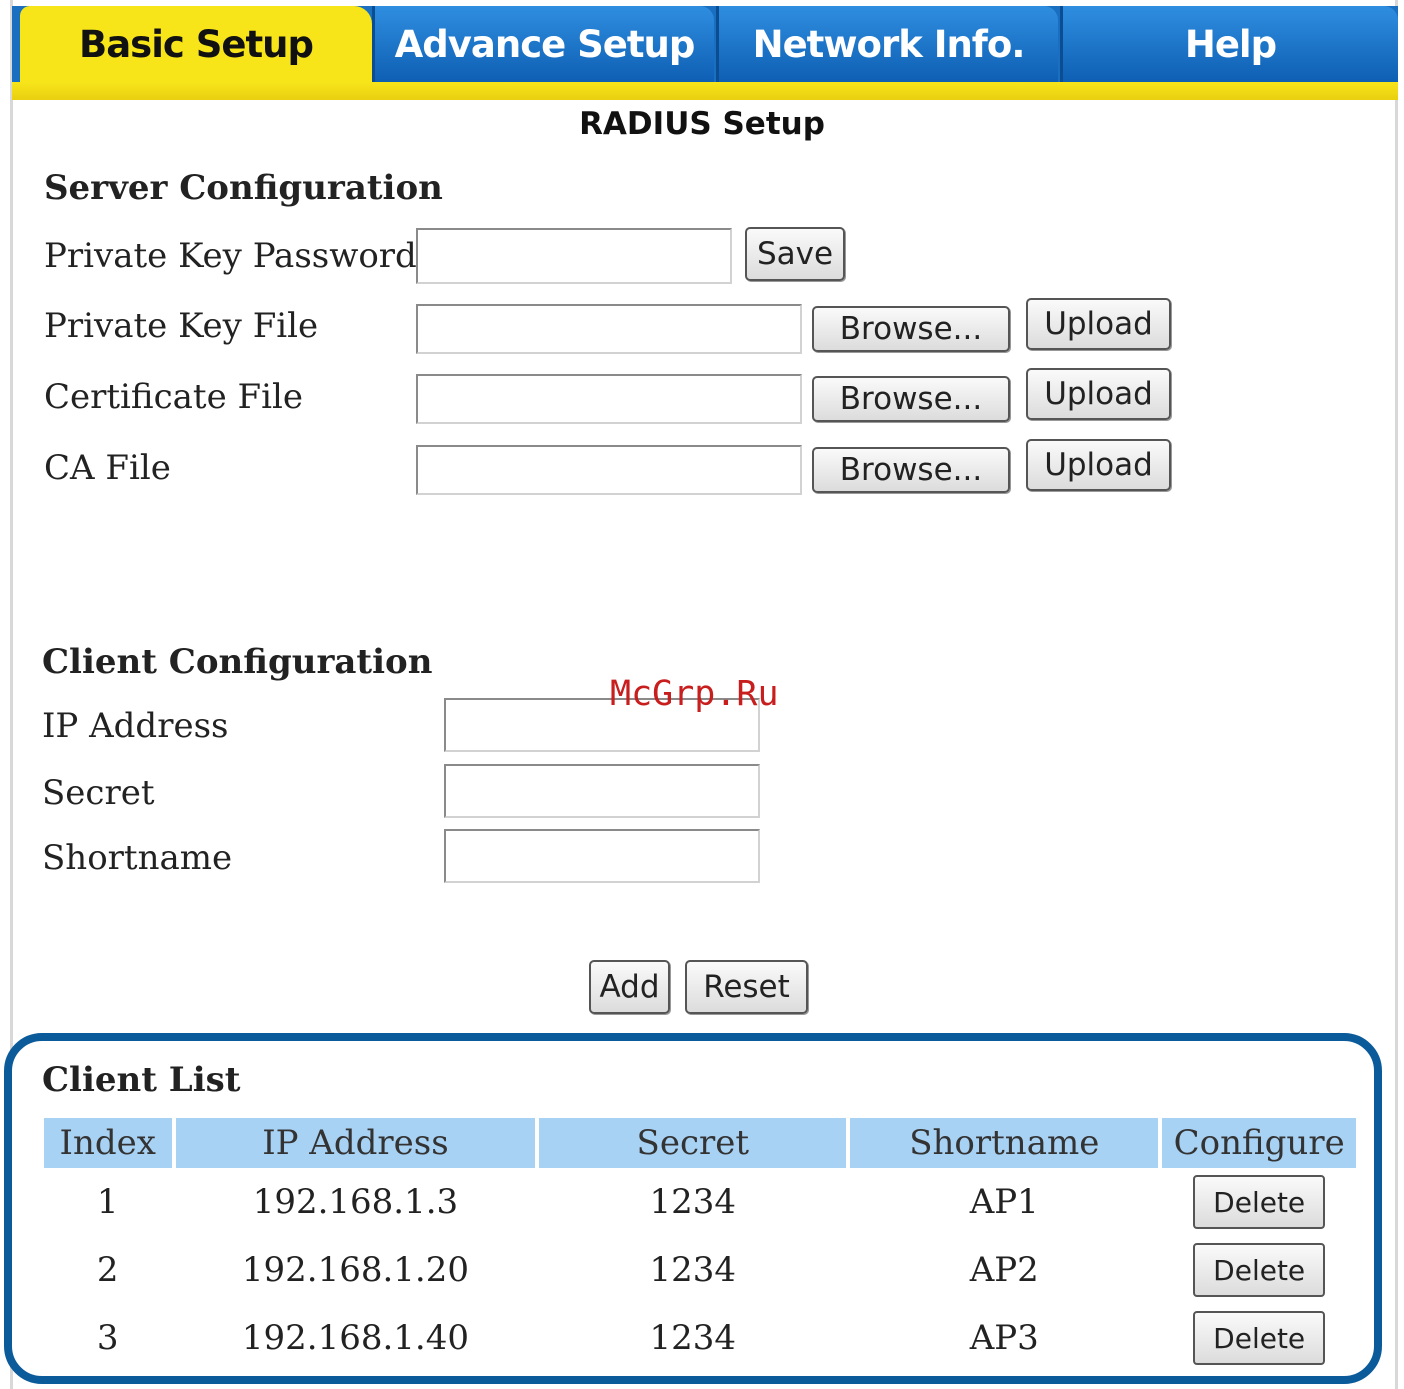 Image resolution: width=1404 pixels, height=1389 pixels. I want to click on cell-index: 3, so click(107, 1338).